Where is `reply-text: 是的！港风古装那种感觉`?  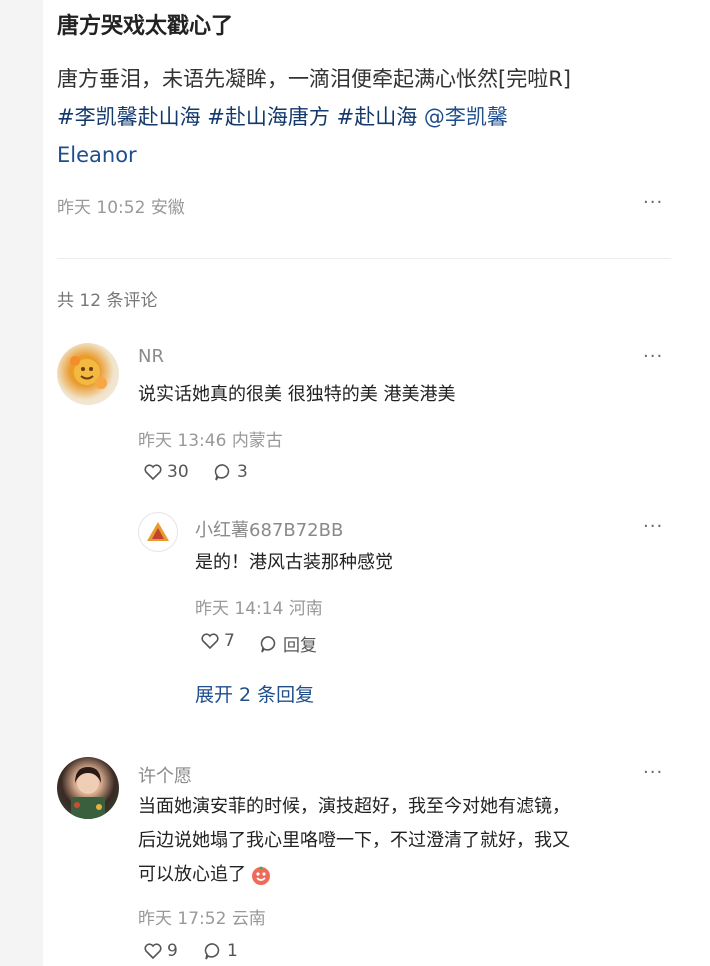 reply-text: 是的！港风古装那种感觉 is located at coordinates (294, 562).